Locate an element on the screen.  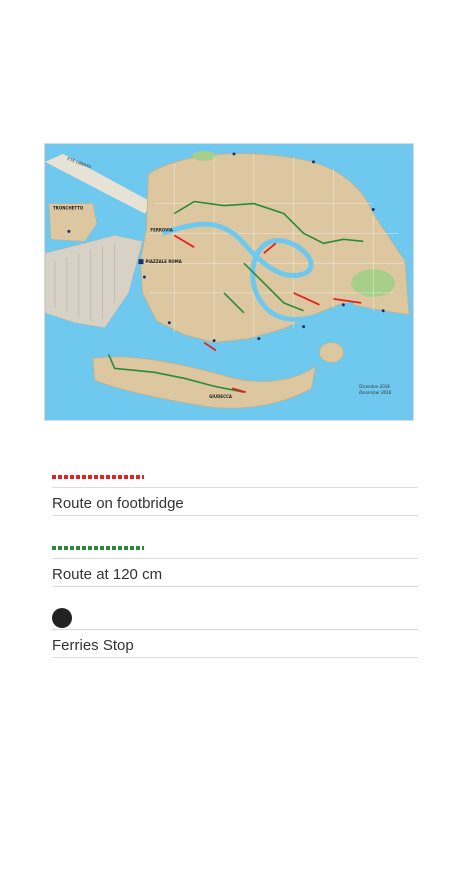
ferrovia-label: FERROVIA is located at coordinates (161, 229).